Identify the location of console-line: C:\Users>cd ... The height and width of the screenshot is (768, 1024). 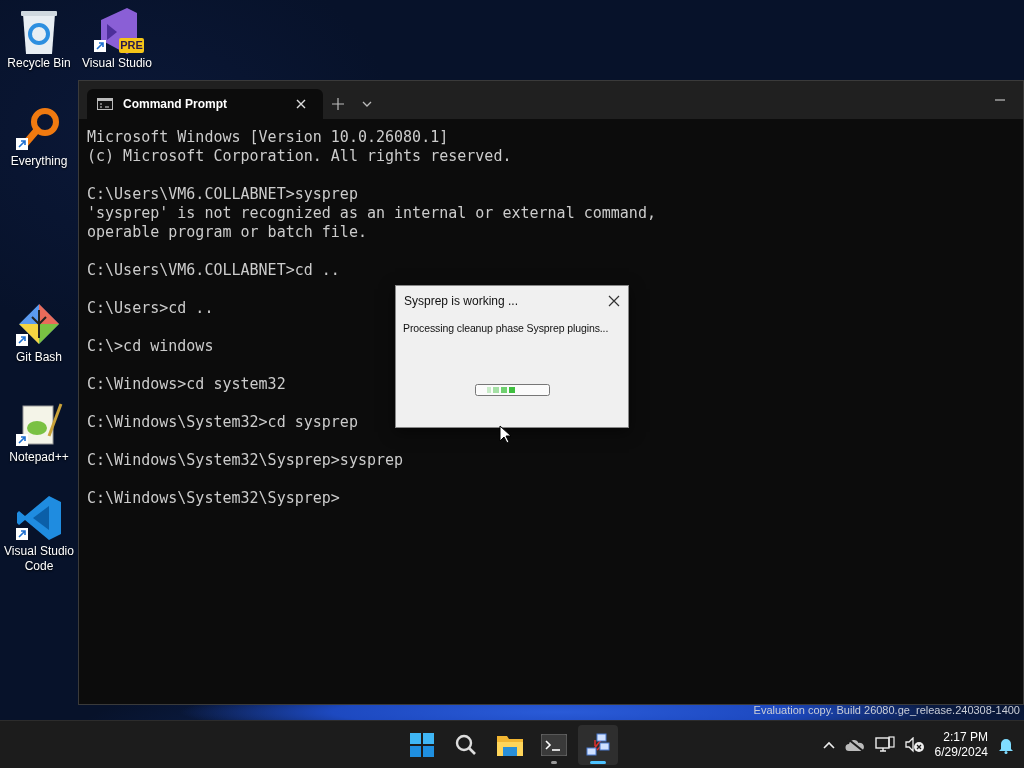
(150, 308).